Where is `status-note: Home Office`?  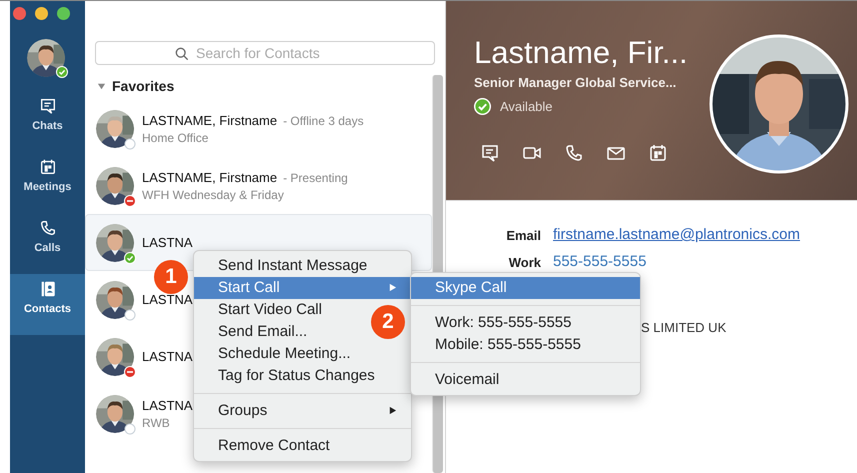 status-note: Home Office is located at coordinates (176, 137).